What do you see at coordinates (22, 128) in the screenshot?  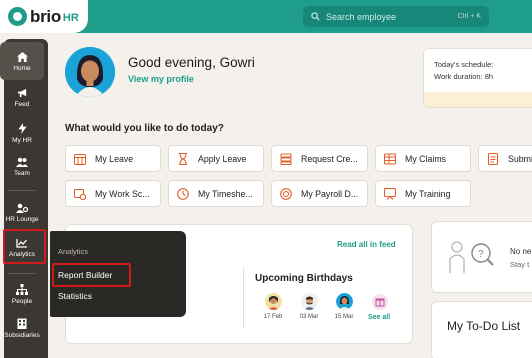 I see `lightning-icon` at bounding box center [22, 128].